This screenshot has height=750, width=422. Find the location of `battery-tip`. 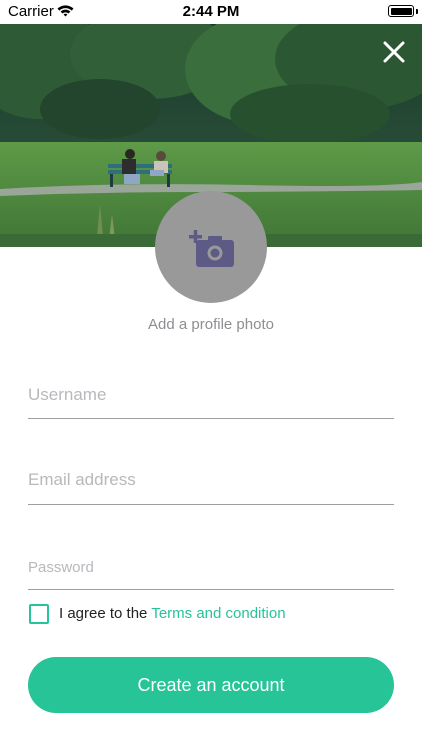

battery-tip is located at coordinates (417, 11).